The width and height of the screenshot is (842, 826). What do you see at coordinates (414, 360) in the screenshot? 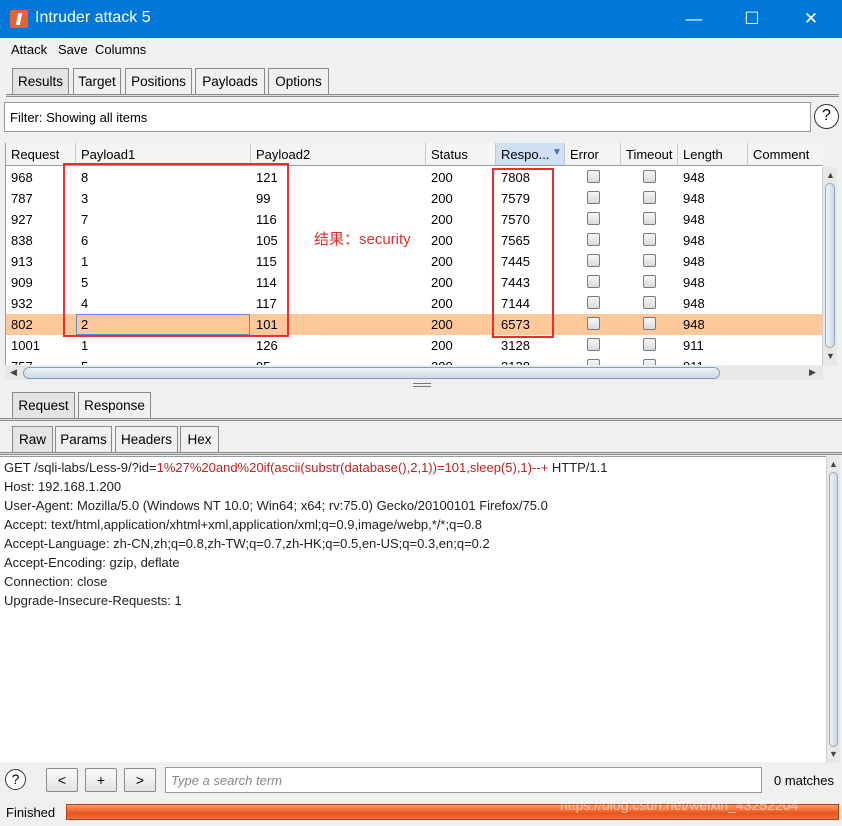
I see `table-row: 757 5 95 200 3128 911` at bounding box center [414, 360].